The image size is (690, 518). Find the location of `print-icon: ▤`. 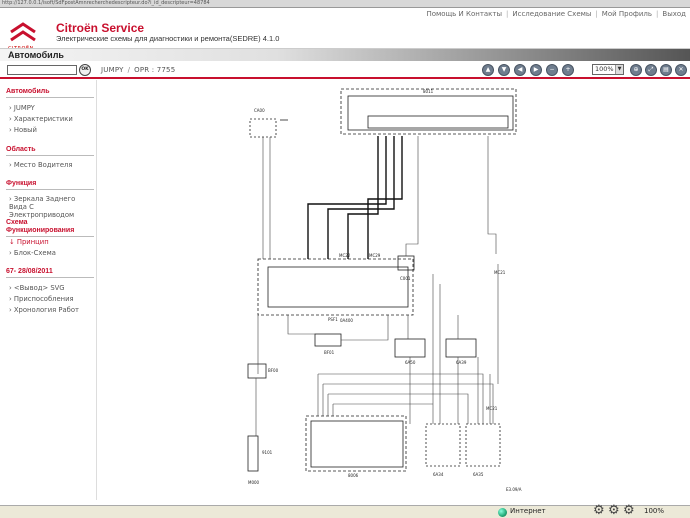

print-icon: ▤ is located at coordinates (666, 70).